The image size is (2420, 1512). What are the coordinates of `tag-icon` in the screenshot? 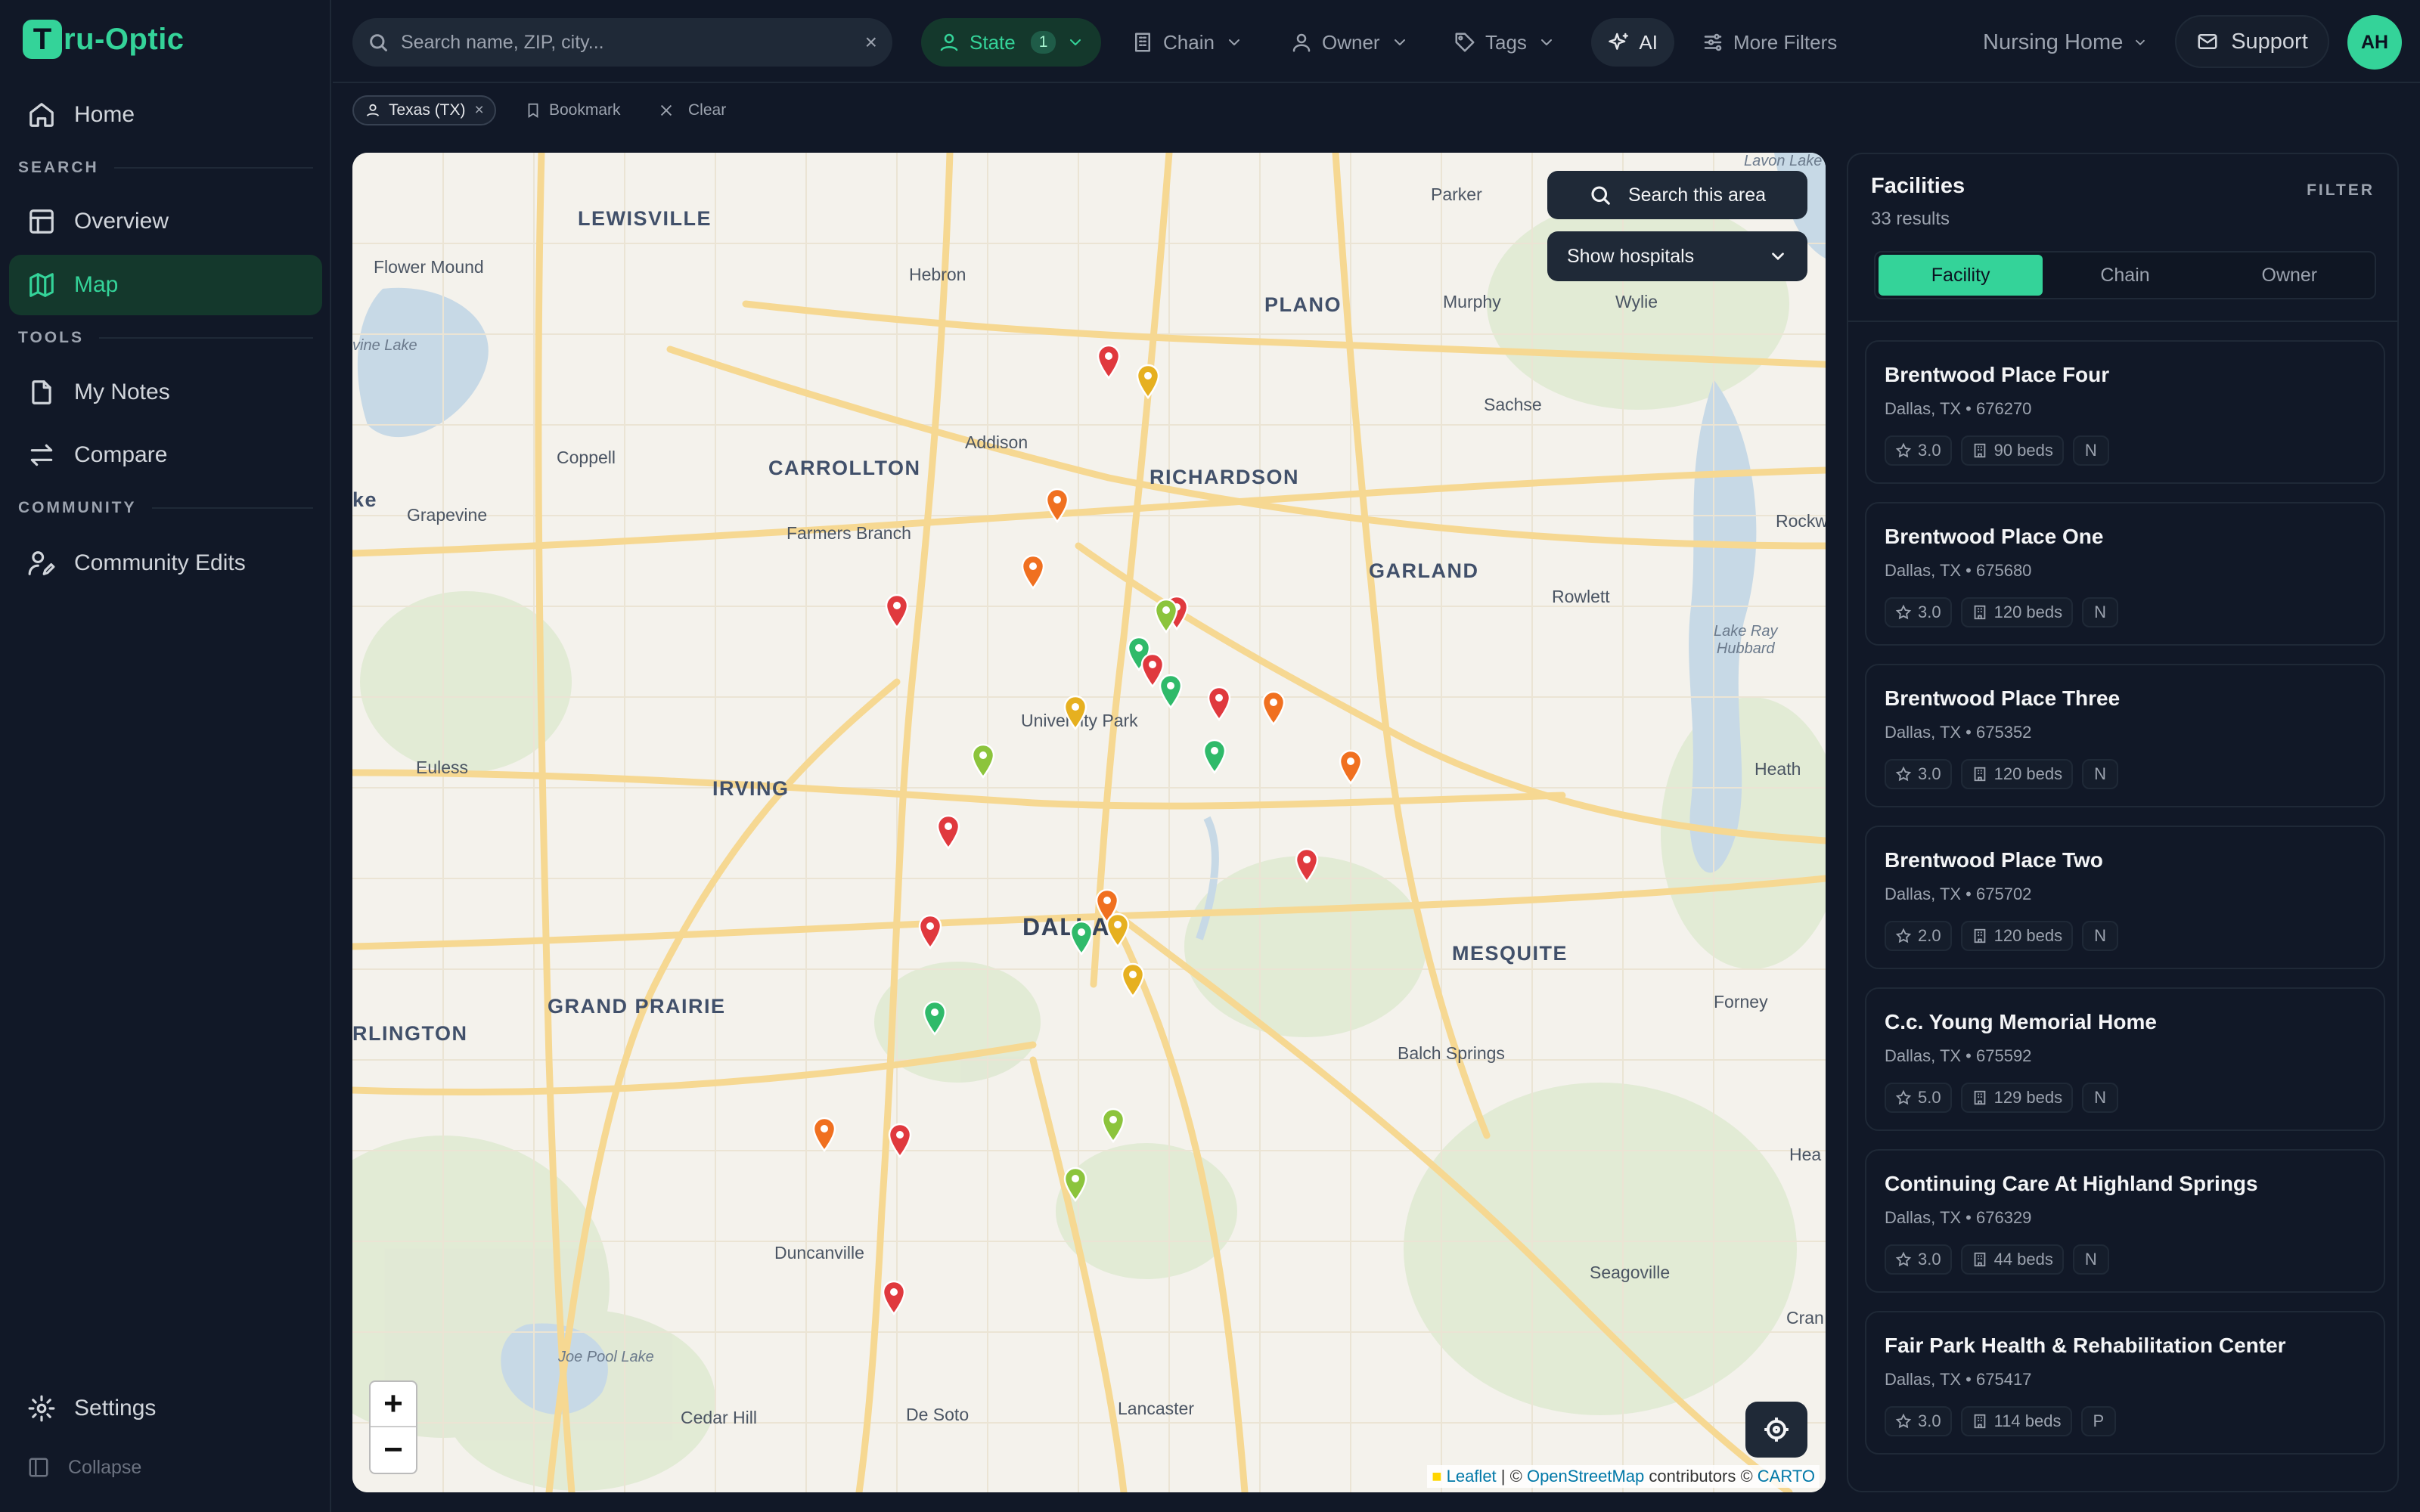 It's located at (1465, 42).